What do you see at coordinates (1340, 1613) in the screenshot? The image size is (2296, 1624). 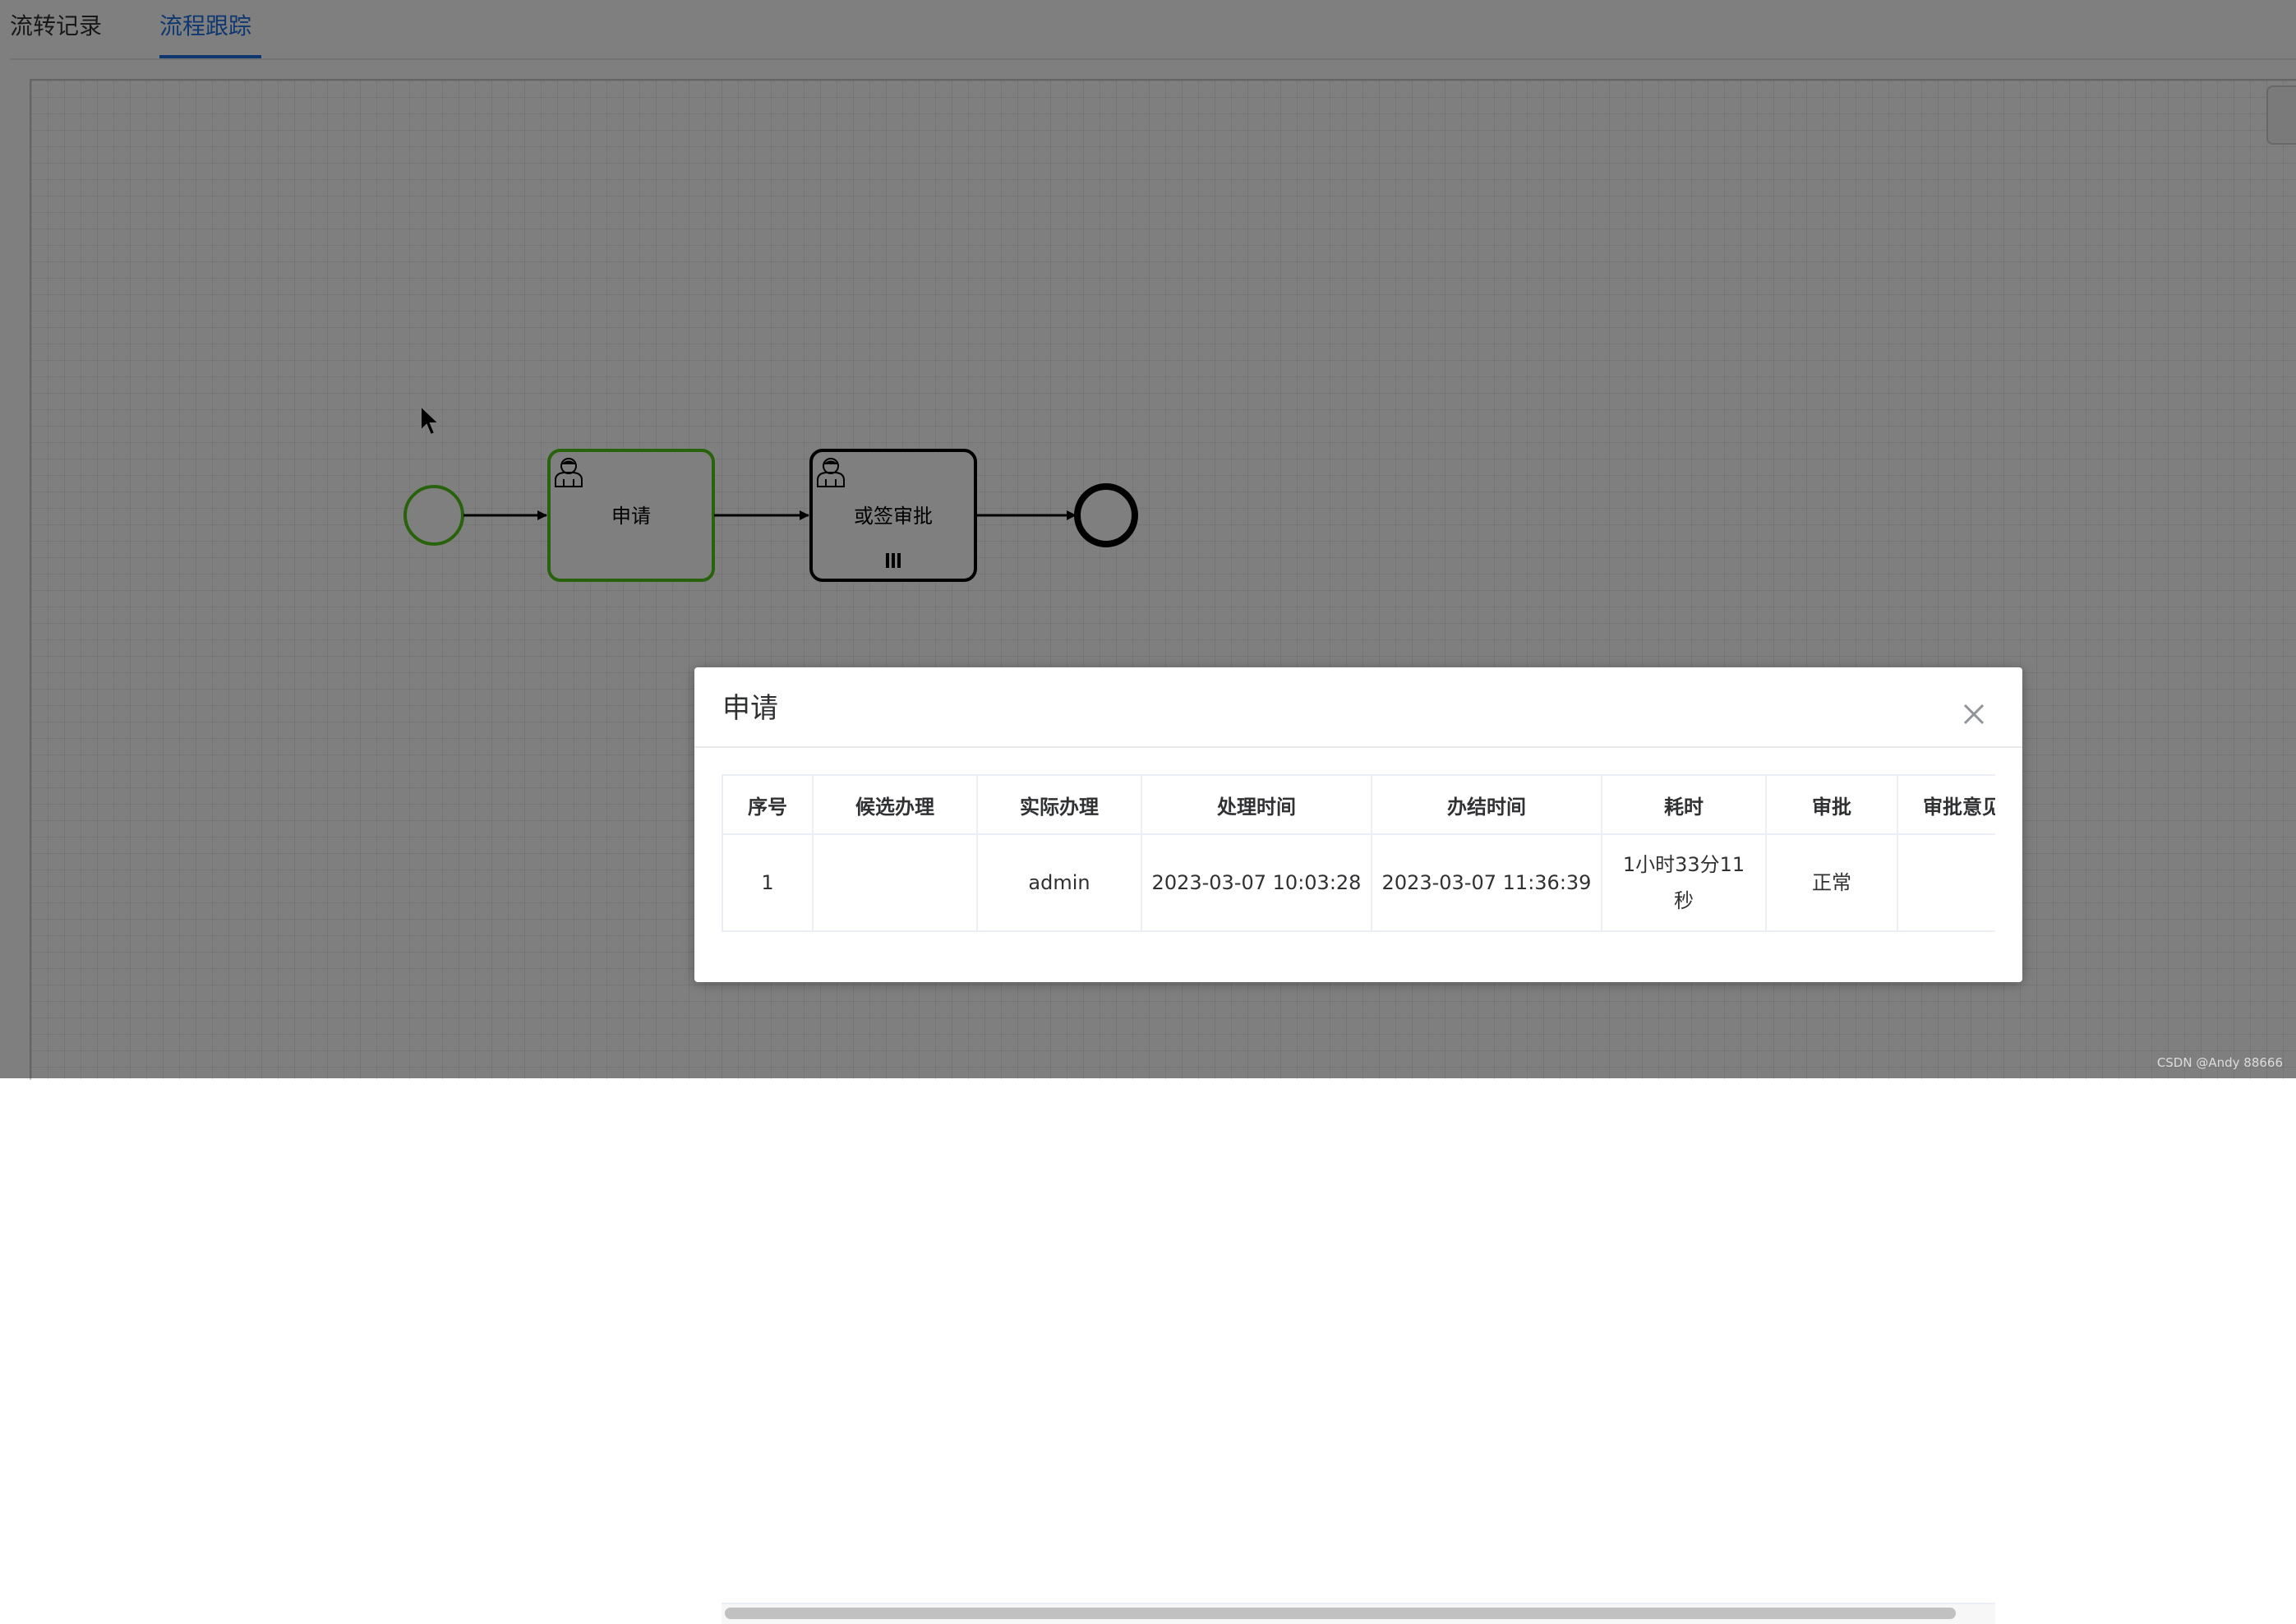 I see `scrollbar-thumb` at bounding box center [1340, 1613].